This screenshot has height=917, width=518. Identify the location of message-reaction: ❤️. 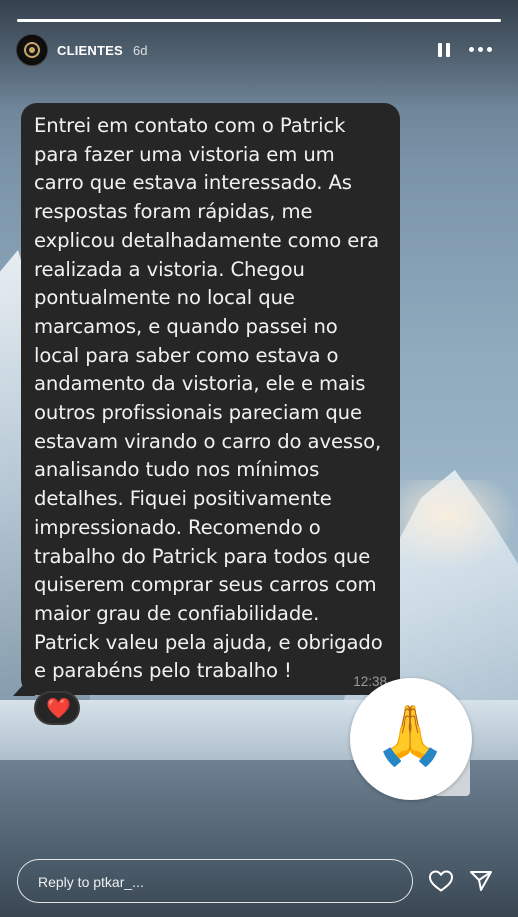
(57, 708).